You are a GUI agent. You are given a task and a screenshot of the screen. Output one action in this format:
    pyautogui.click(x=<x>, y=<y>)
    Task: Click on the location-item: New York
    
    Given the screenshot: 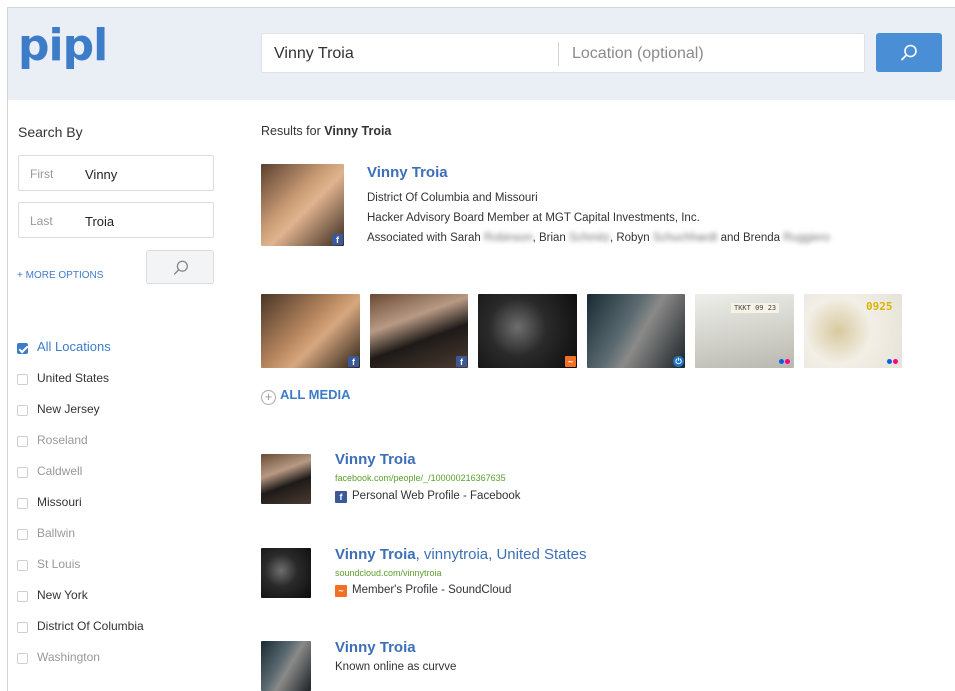 What is the action you would take?
    pyautogui.click(x=127, y=598)
    